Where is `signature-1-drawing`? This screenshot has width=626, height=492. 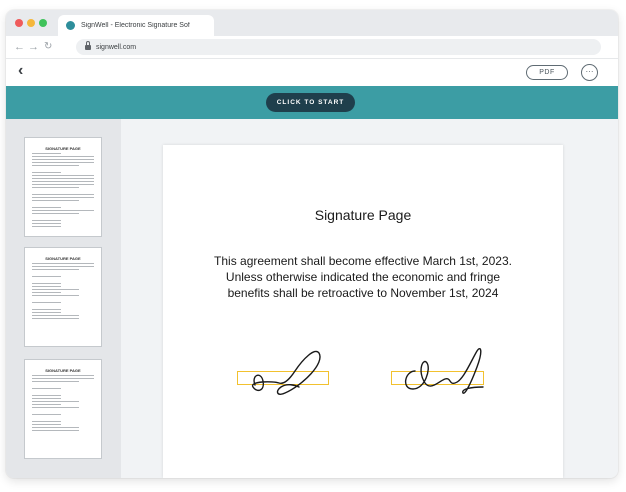 signature-1-drawing is located at coordinates (286, 373).